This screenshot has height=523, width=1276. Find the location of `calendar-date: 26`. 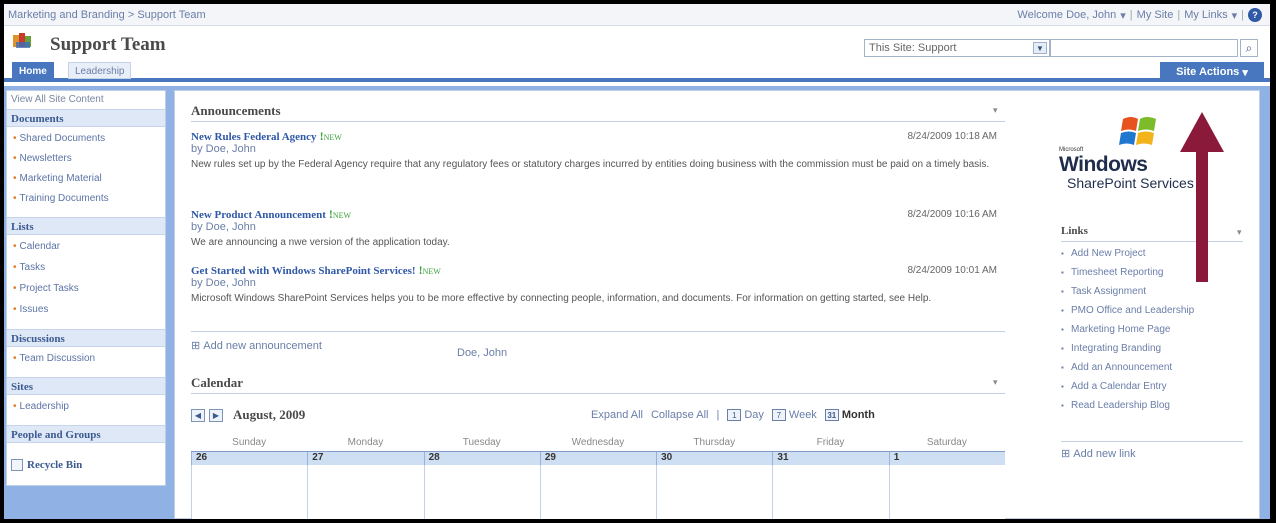

calendar-date: 26 is located at coordinates (249, 458).